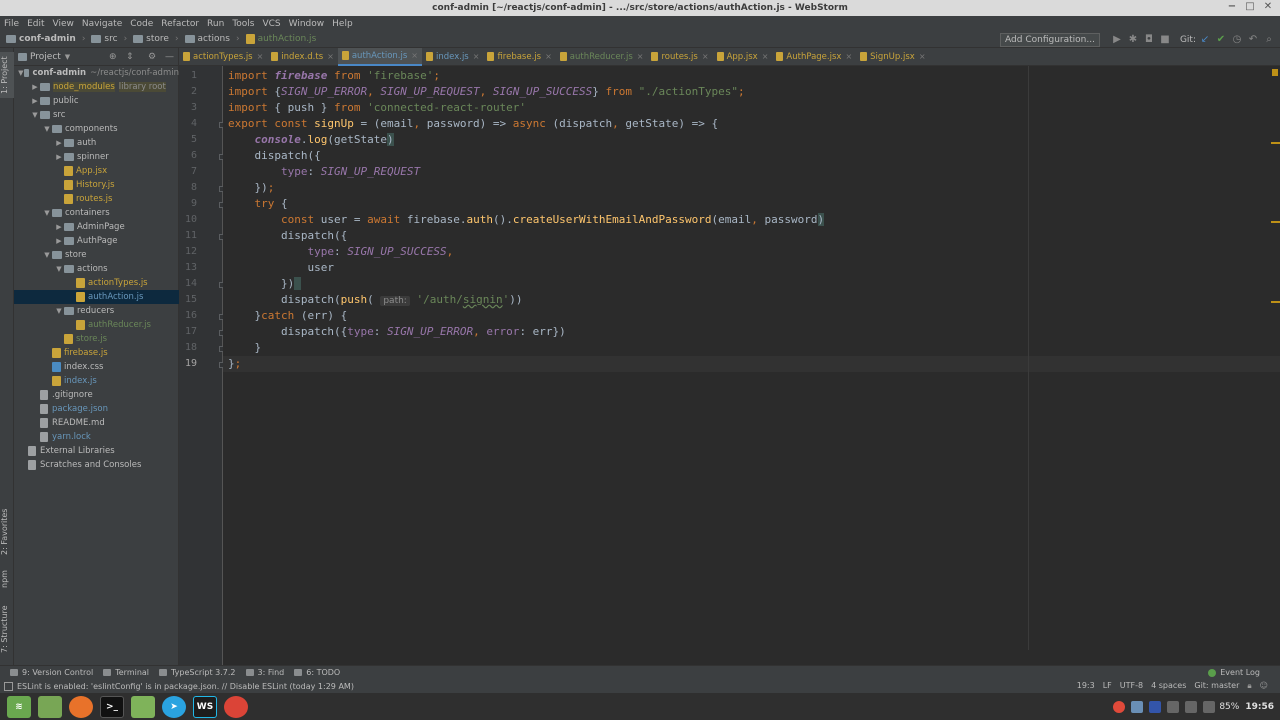 This screenshot has width=1280, height=720. What do you see at coordinates (152, 57) in the screenshot?
I see `gear-icon: ⚙` at bounding box center [152, 57].